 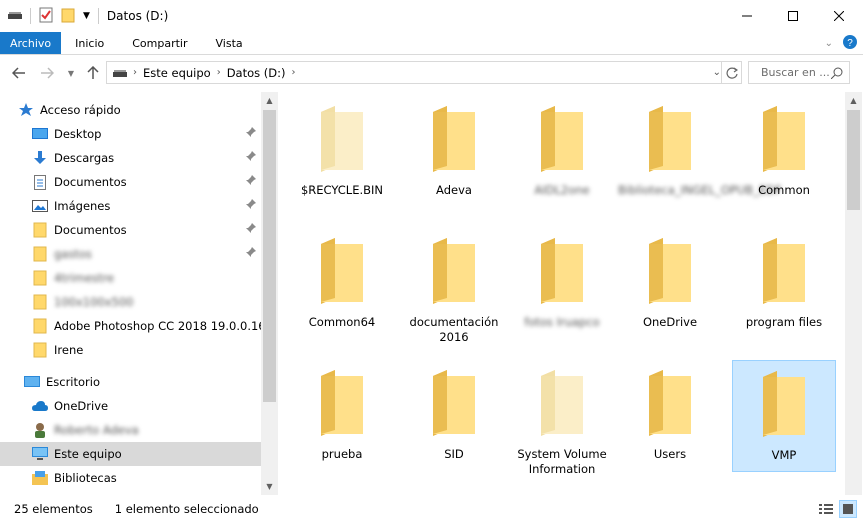 I want to click on file-list-scroll-thumb, so click(x=853, y=160).